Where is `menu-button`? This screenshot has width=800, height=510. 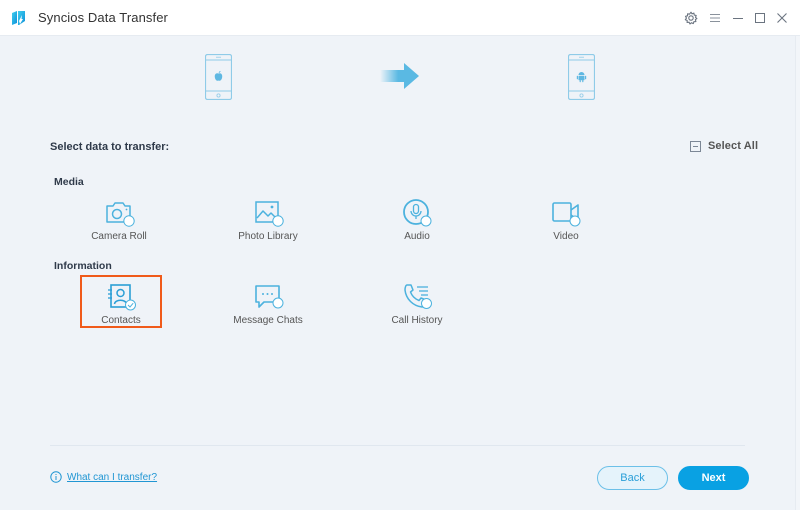
menu-button is located at coordinates (715, 18).